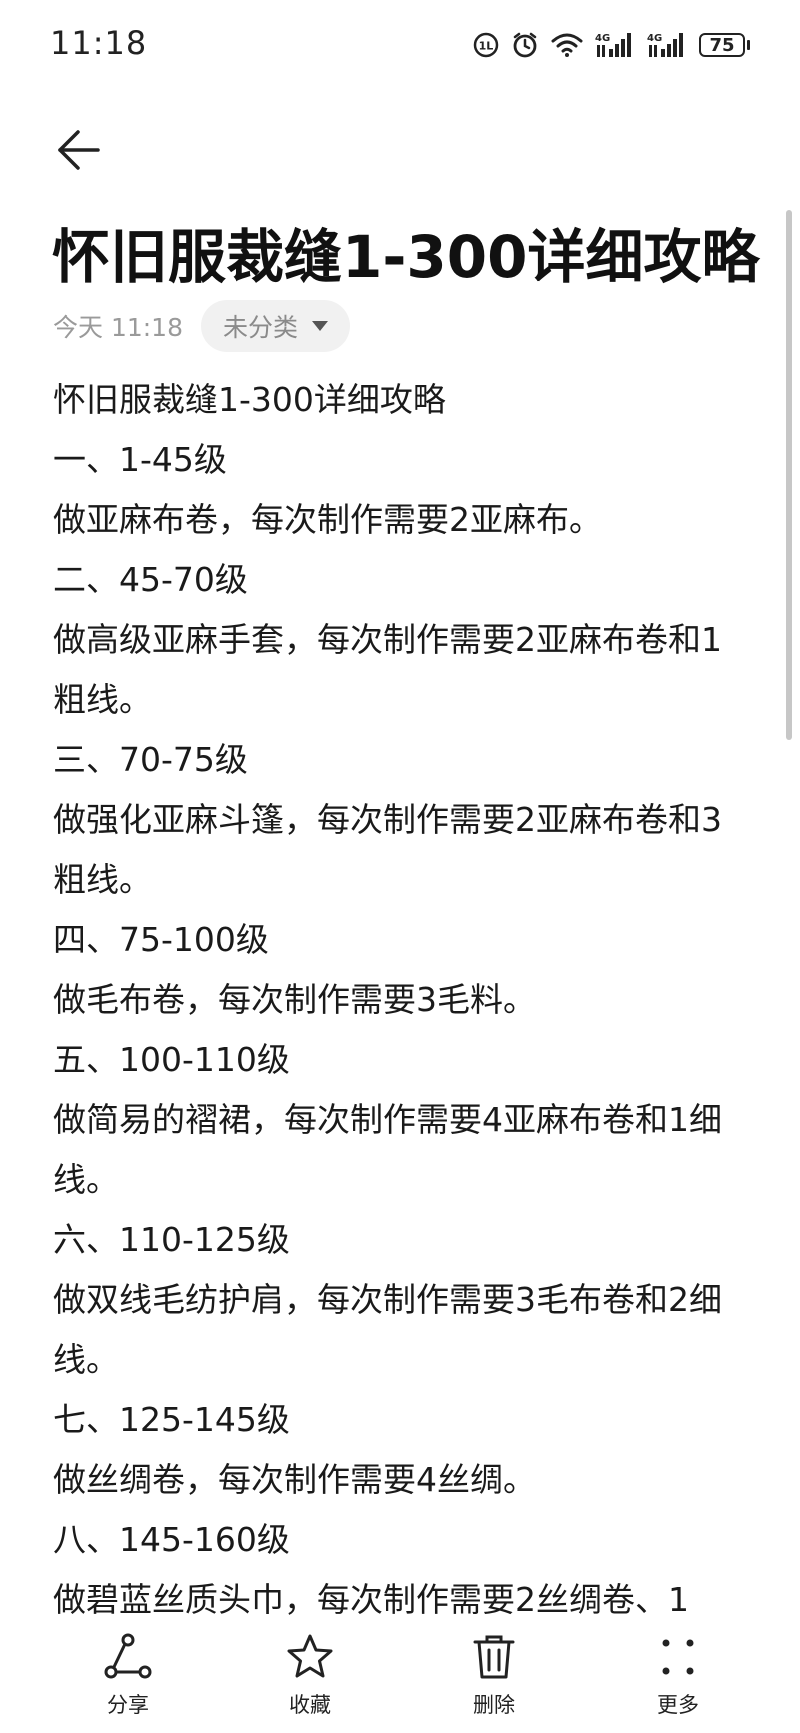  Describe the element at coordinates (387, 669) in the screenshot. I see `note-line: 做高级亚麻手套，每次制作需要2亚麻布卷和1粗线。` at that location.